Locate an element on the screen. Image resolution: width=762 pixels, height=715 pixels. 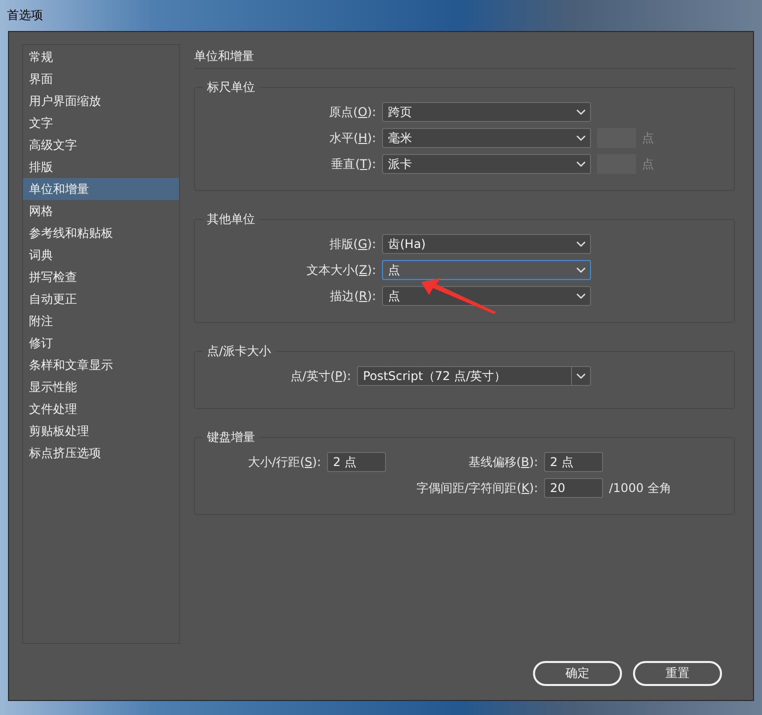
sidebar-item: 自动更正 is located at coordinates (101, 299).